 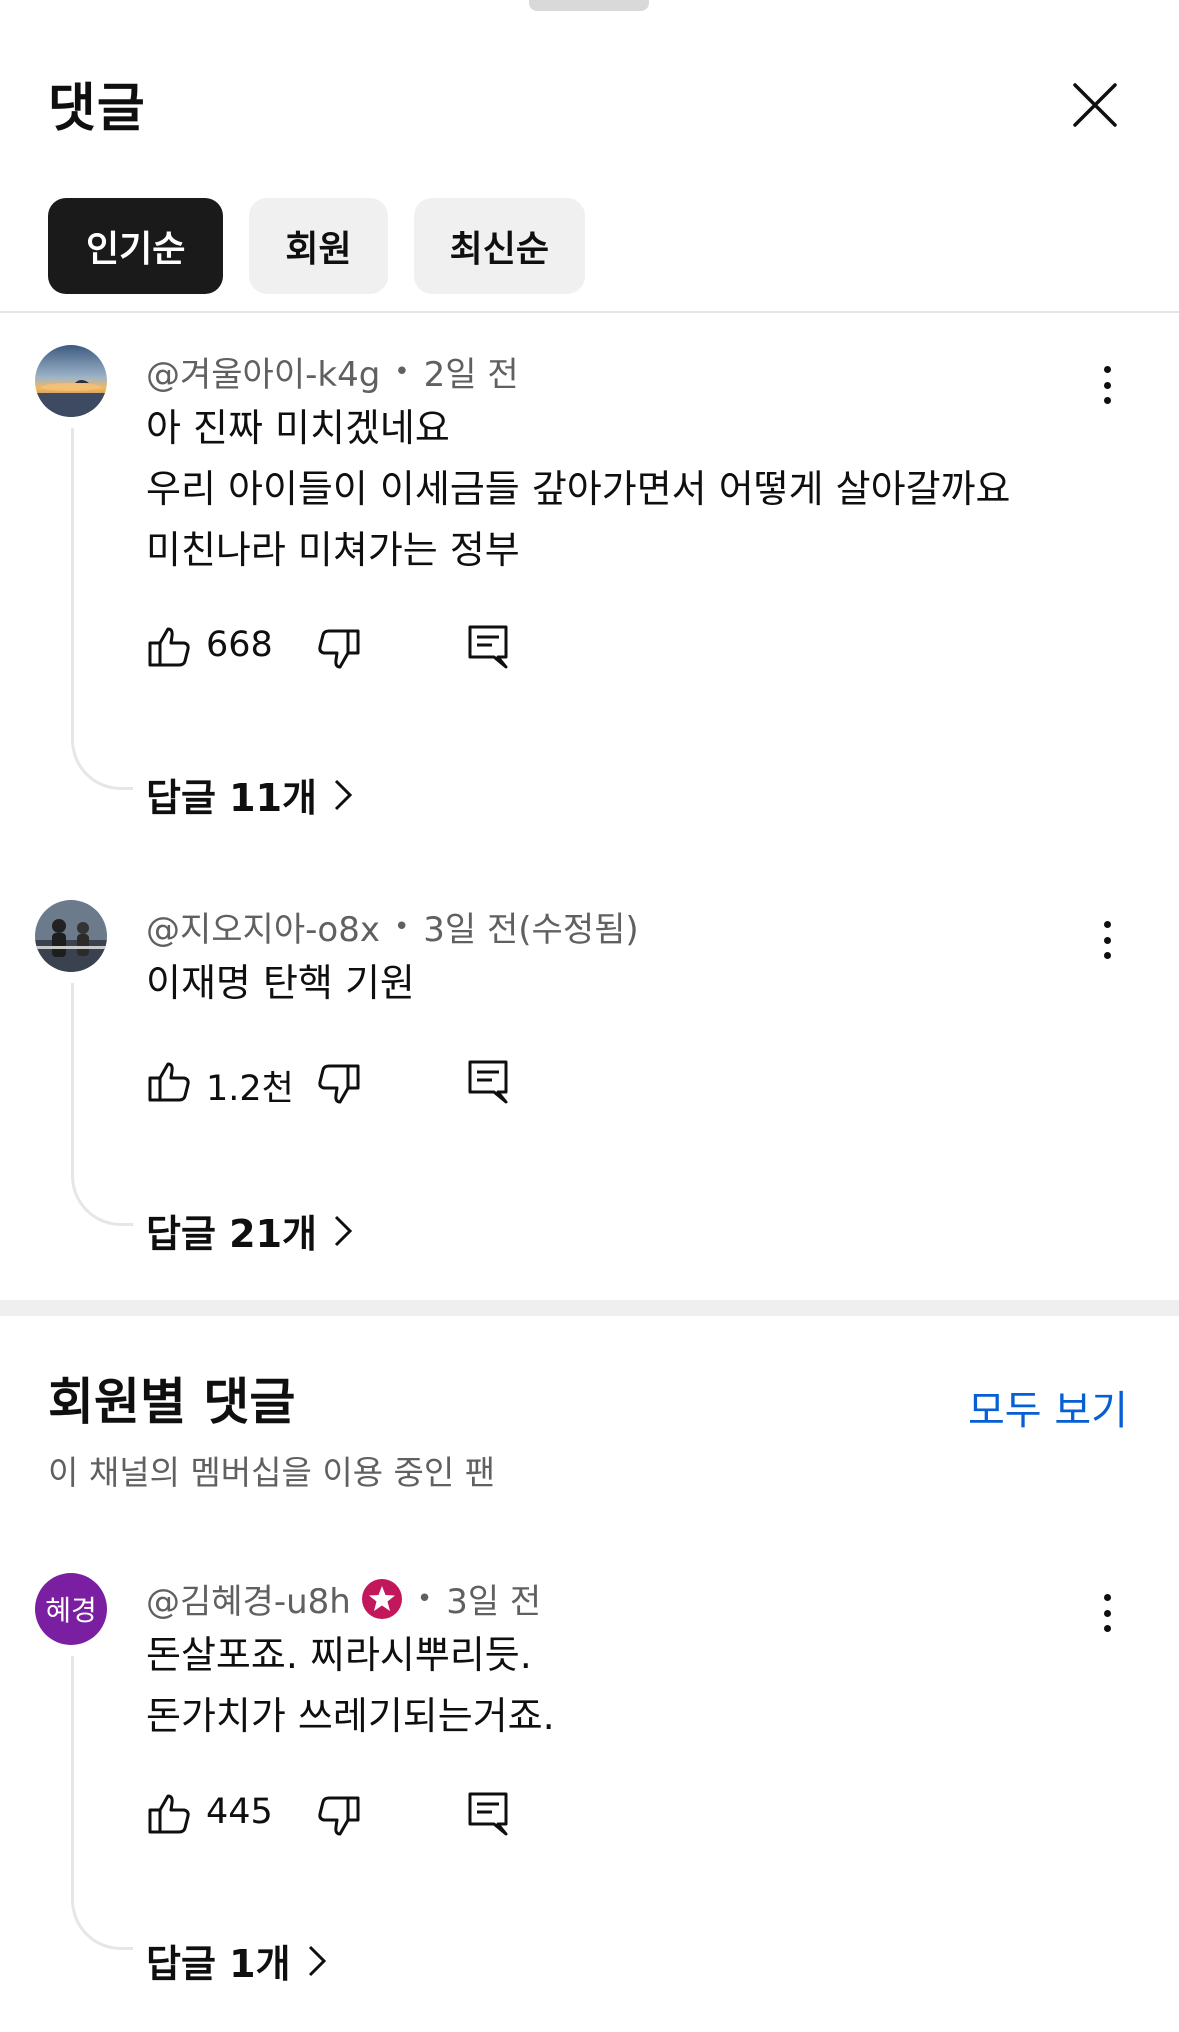 I want to click on comment-line: 미친나라 미쳐가는 정부, so click(x=333, y=550).